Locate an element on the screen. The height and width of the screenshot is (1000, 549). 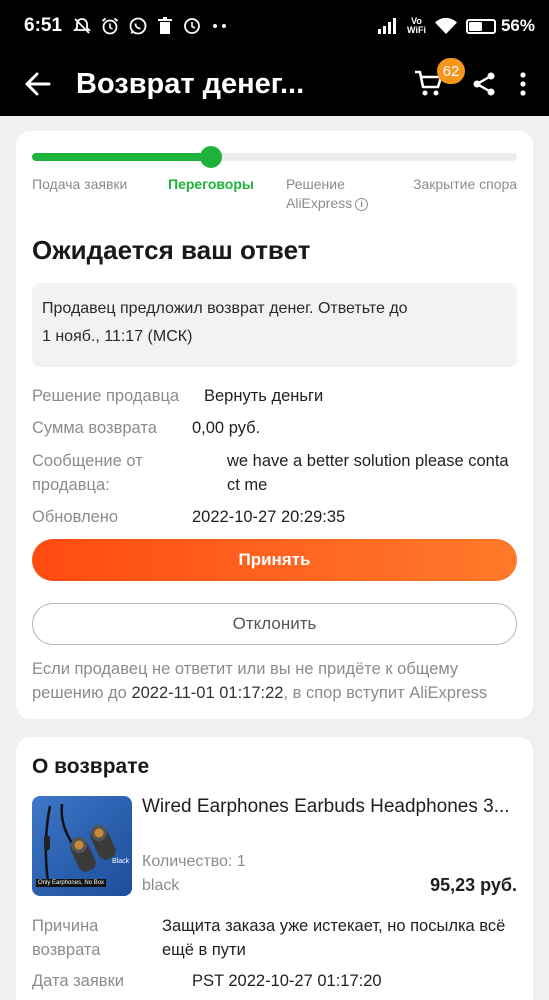
step-negotiation: Переговоры is located at coordinates (211, 184).